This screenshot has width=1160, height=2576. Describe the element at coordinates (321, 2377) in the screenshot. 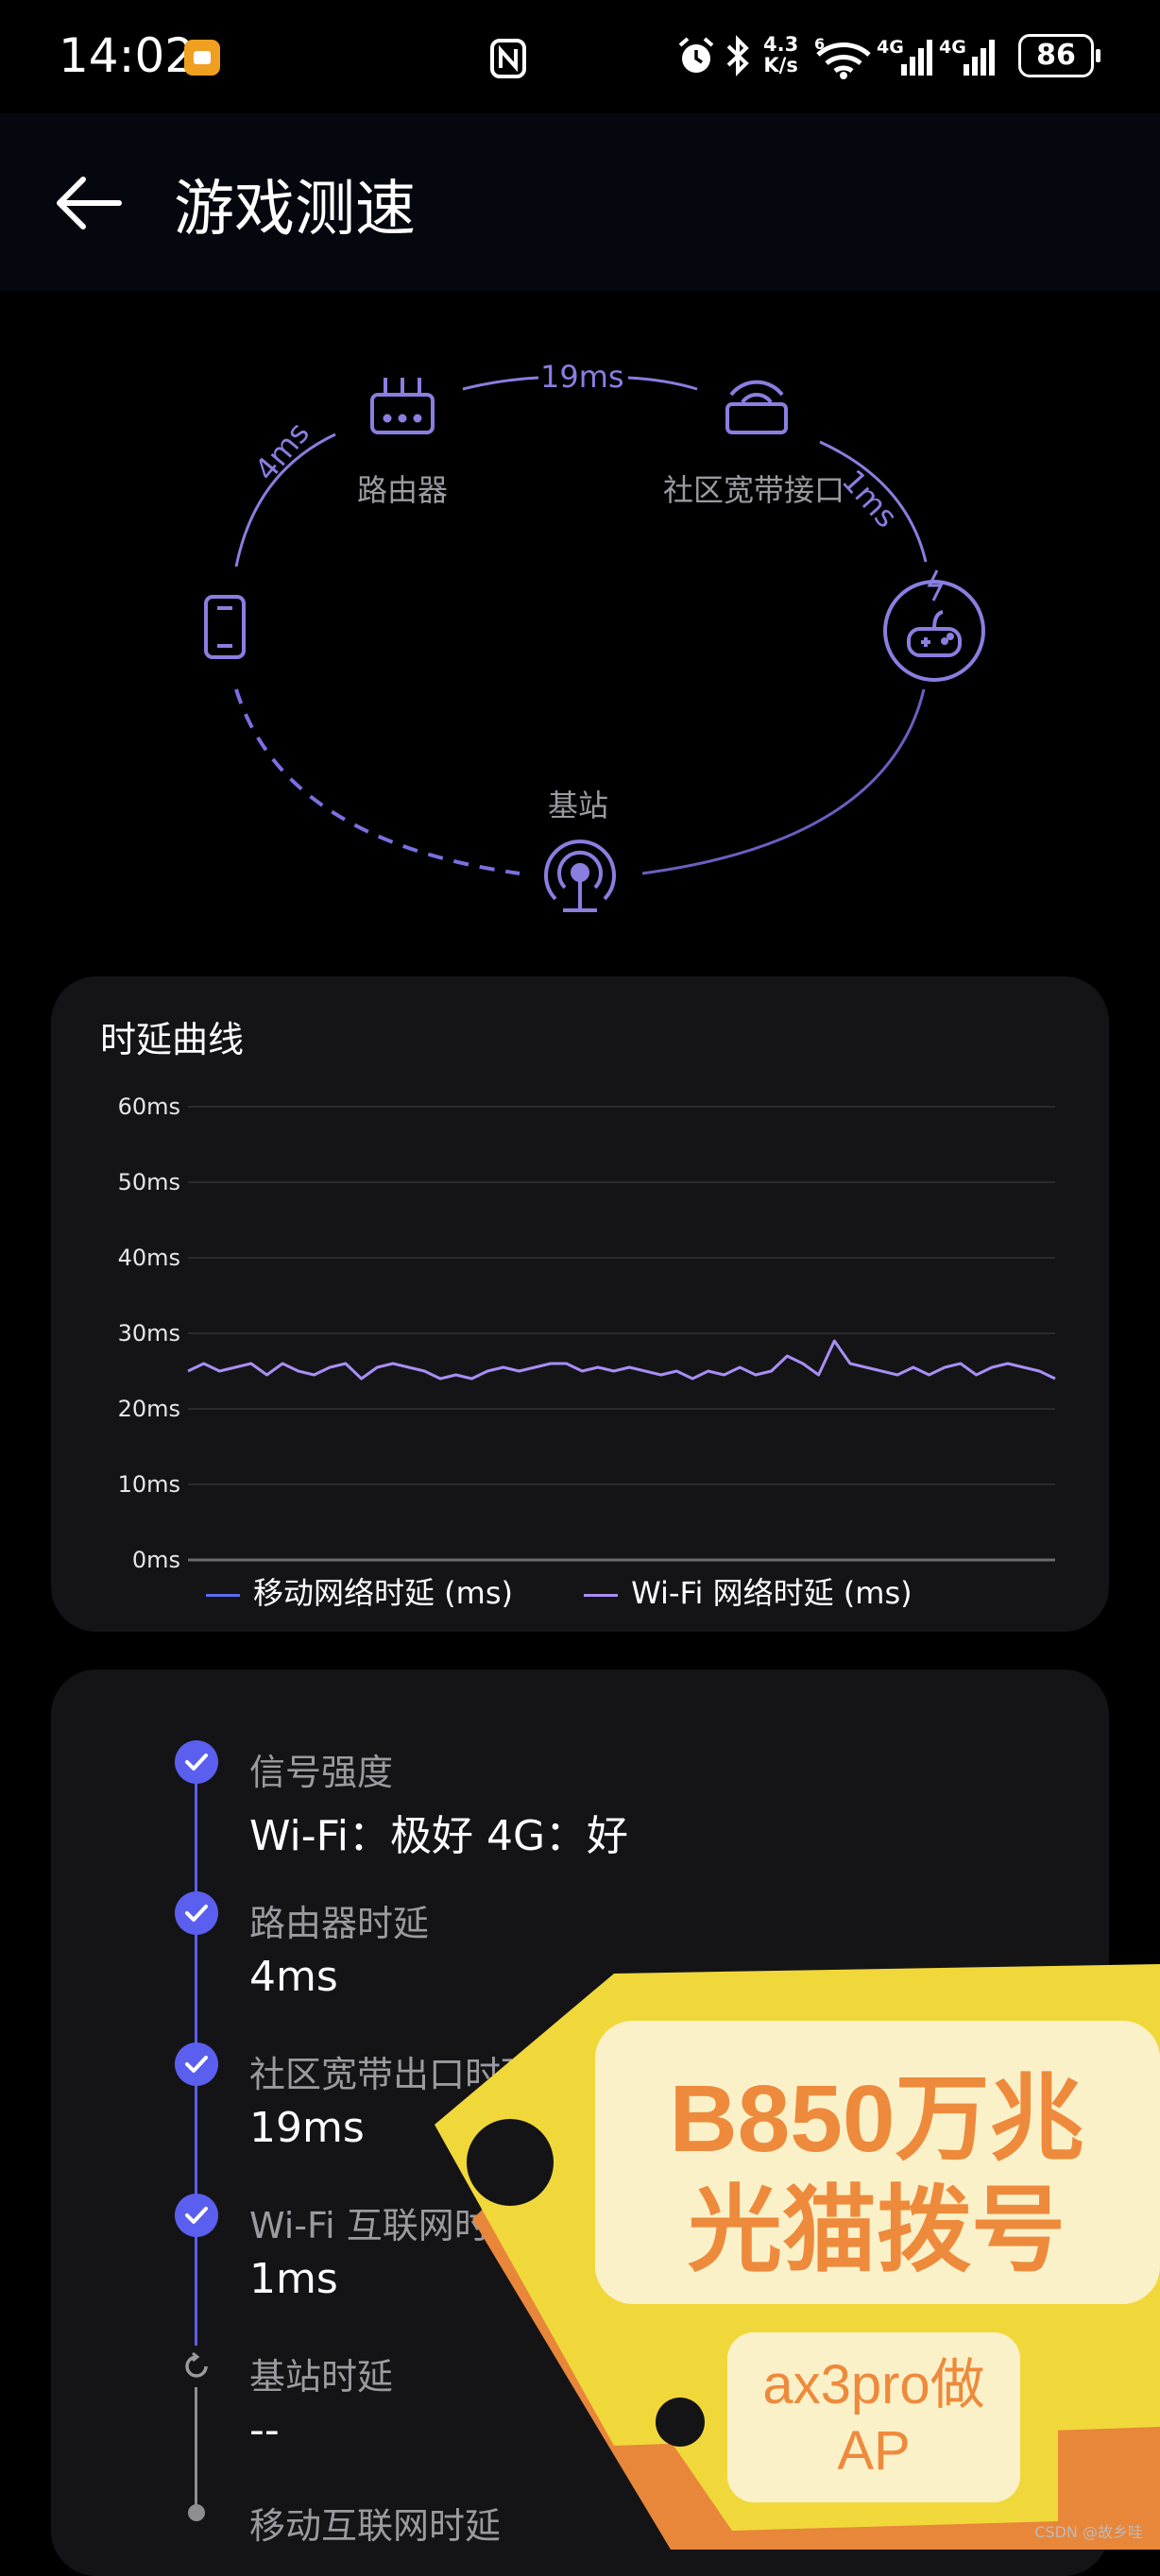

I see `check-label: 基站时延` at that location.